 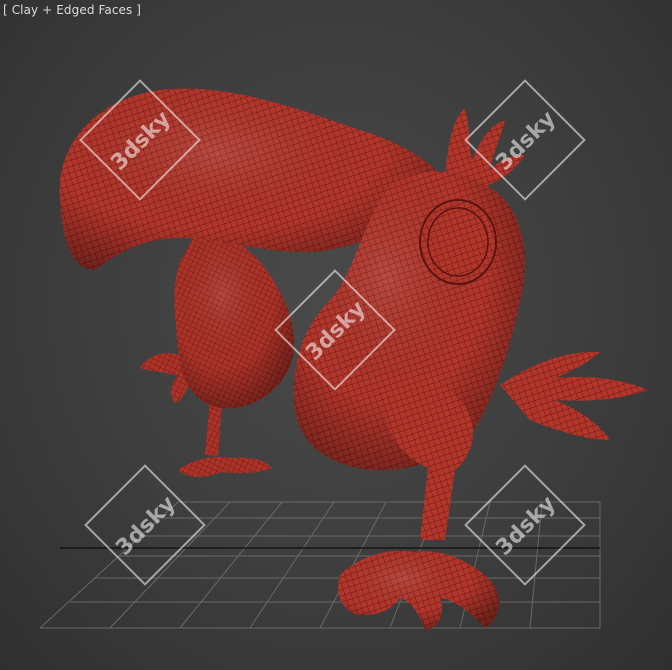 What do you see at coordinates (525, 140) in the screenshot?
I see `watermark-text-2: 3dsky` at bounding box center [525, 140].